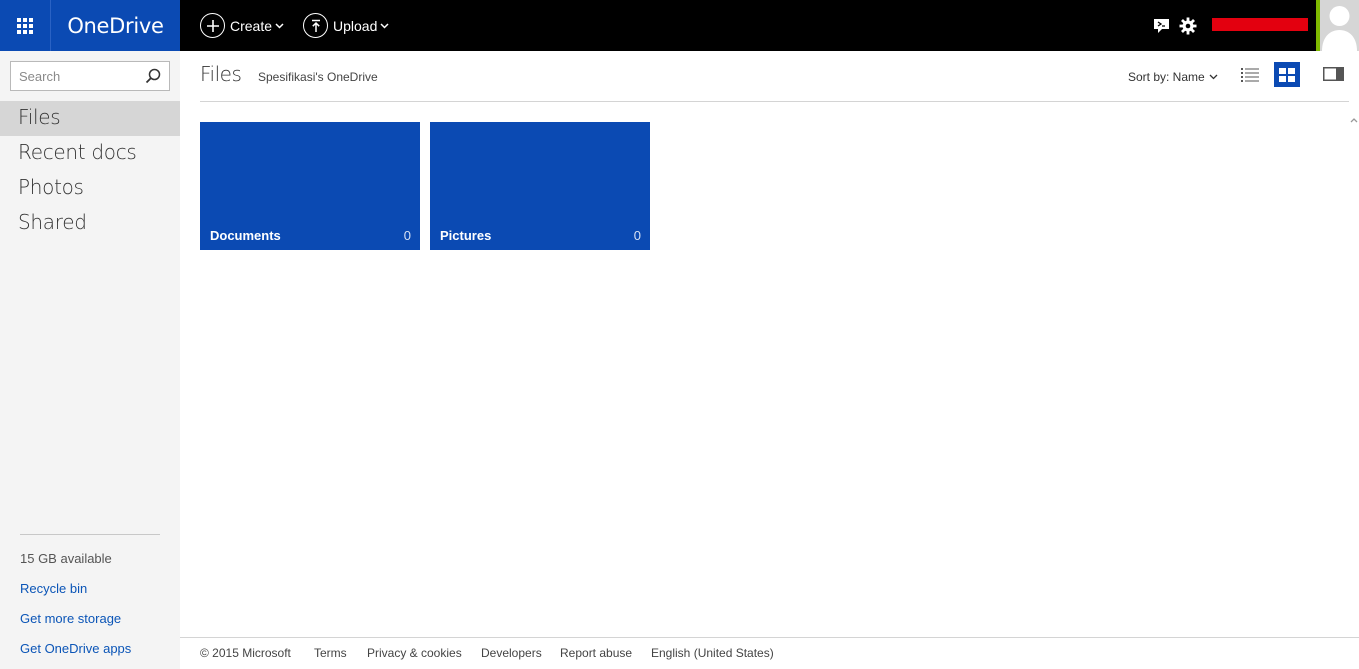 Image resolution: width=1359 pixels, height=669 pixels. I want to click on sidebar-nav: Files Recent docs Photos Shared, so click(90, 171).